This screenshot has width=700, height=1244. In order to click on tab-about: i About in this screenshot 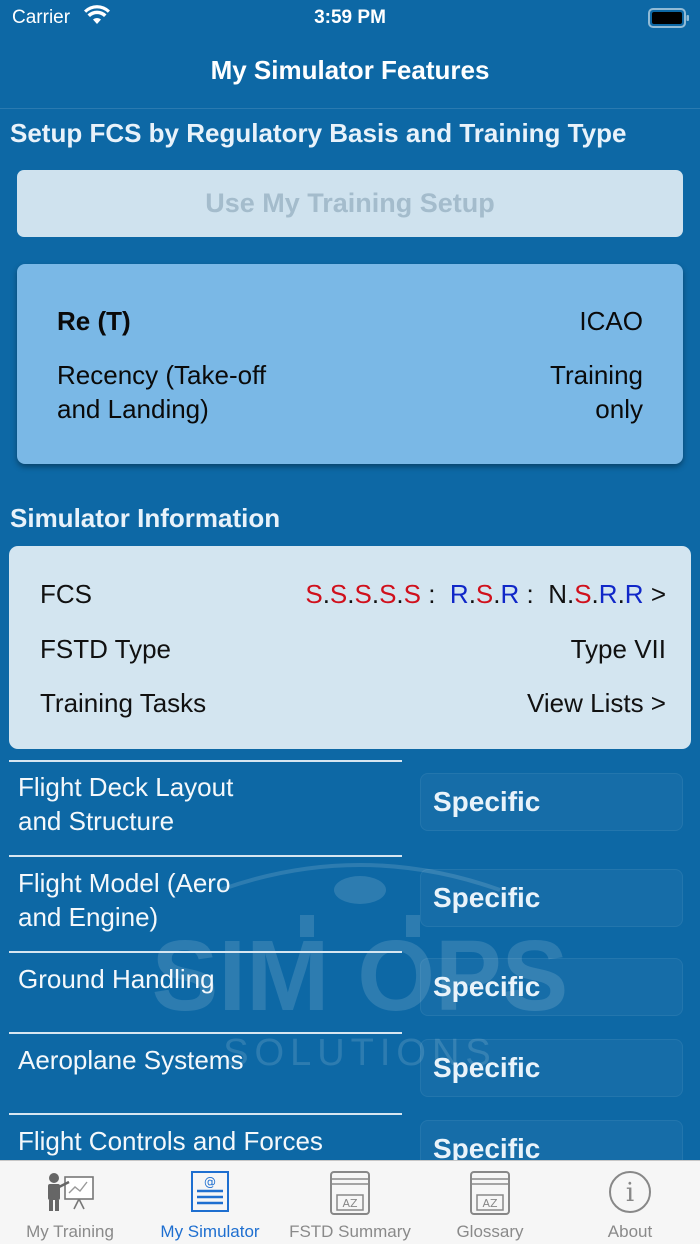, I will do `click(630, 1202)`.